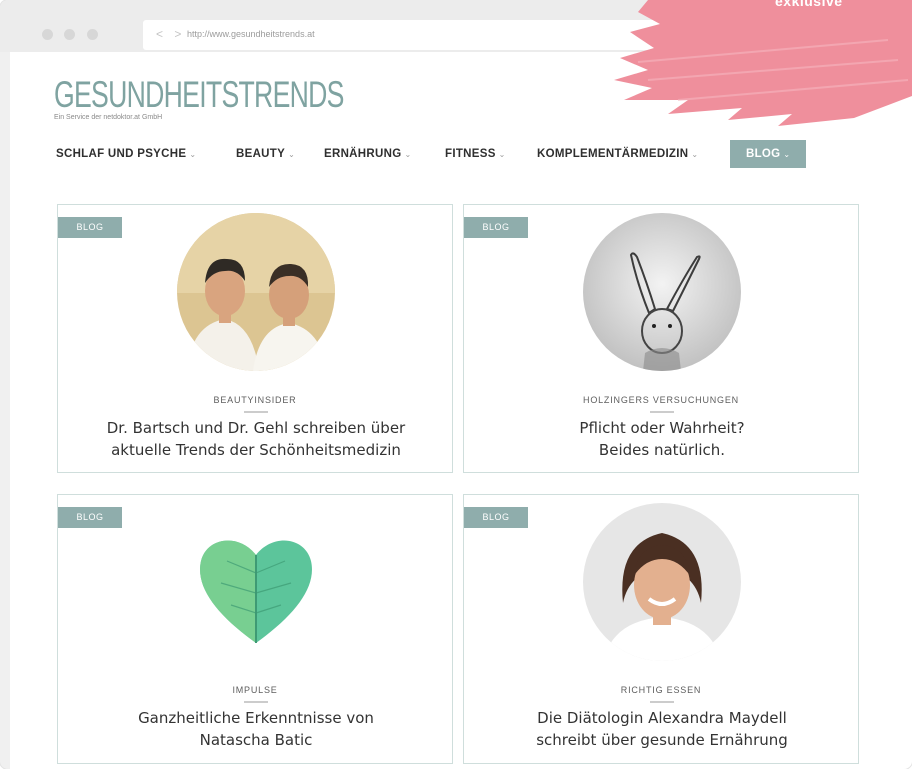 The height and width of the screenshot is (769, 912). I want to click on exklusive-label: exklusive, so click(809, 4).